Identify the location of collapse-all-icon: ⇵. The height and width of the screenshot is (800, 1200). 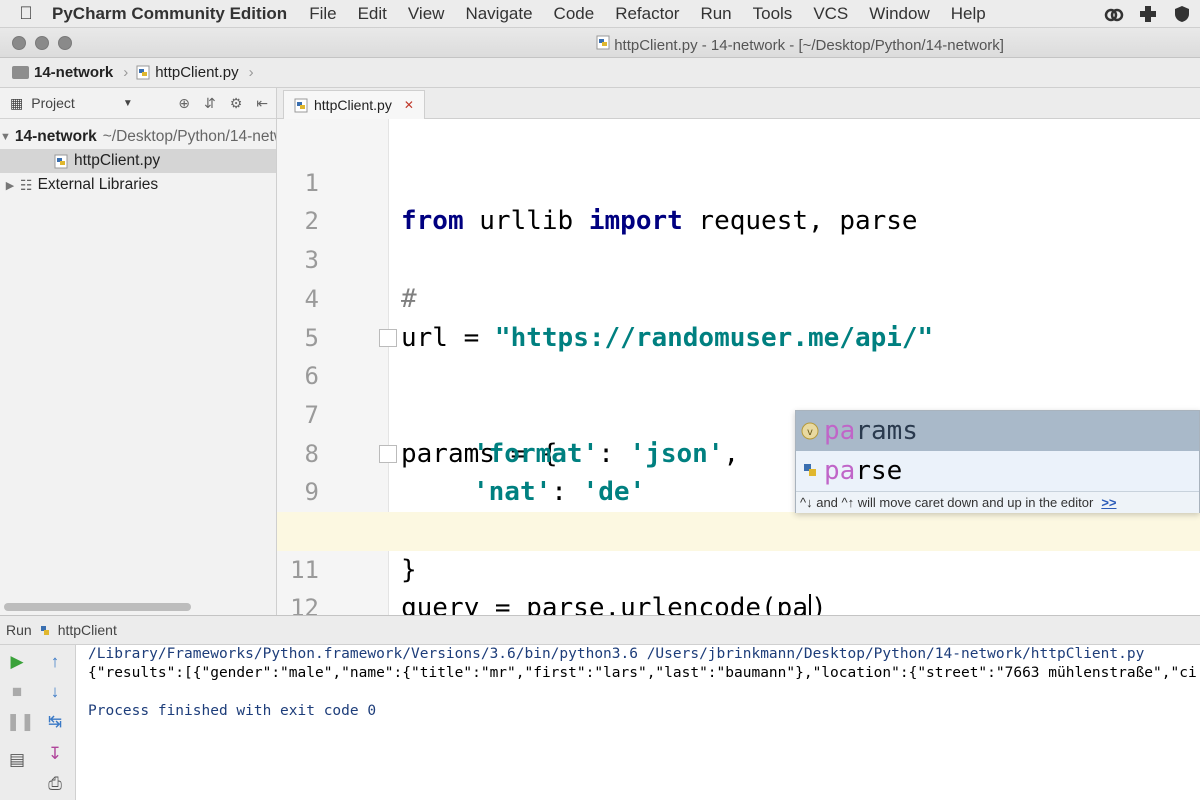
(210, 103).